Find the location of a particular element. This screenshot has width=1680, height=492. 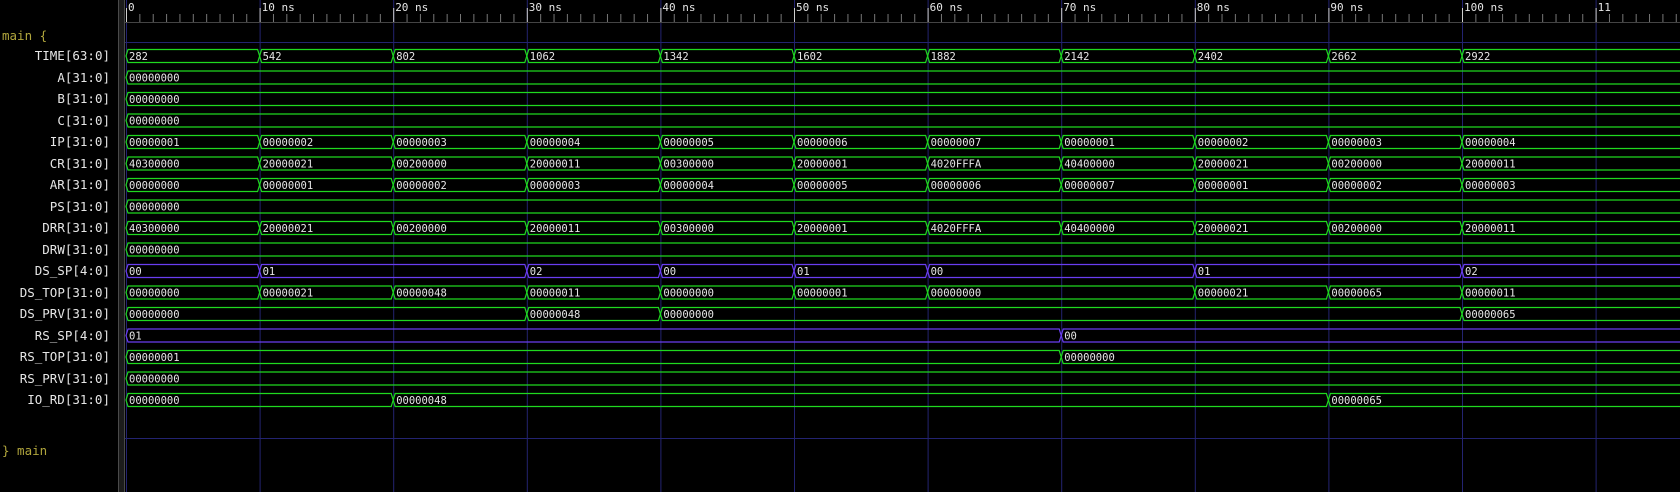

signal-trace: 01 00 is located at coordinates (902, 335).